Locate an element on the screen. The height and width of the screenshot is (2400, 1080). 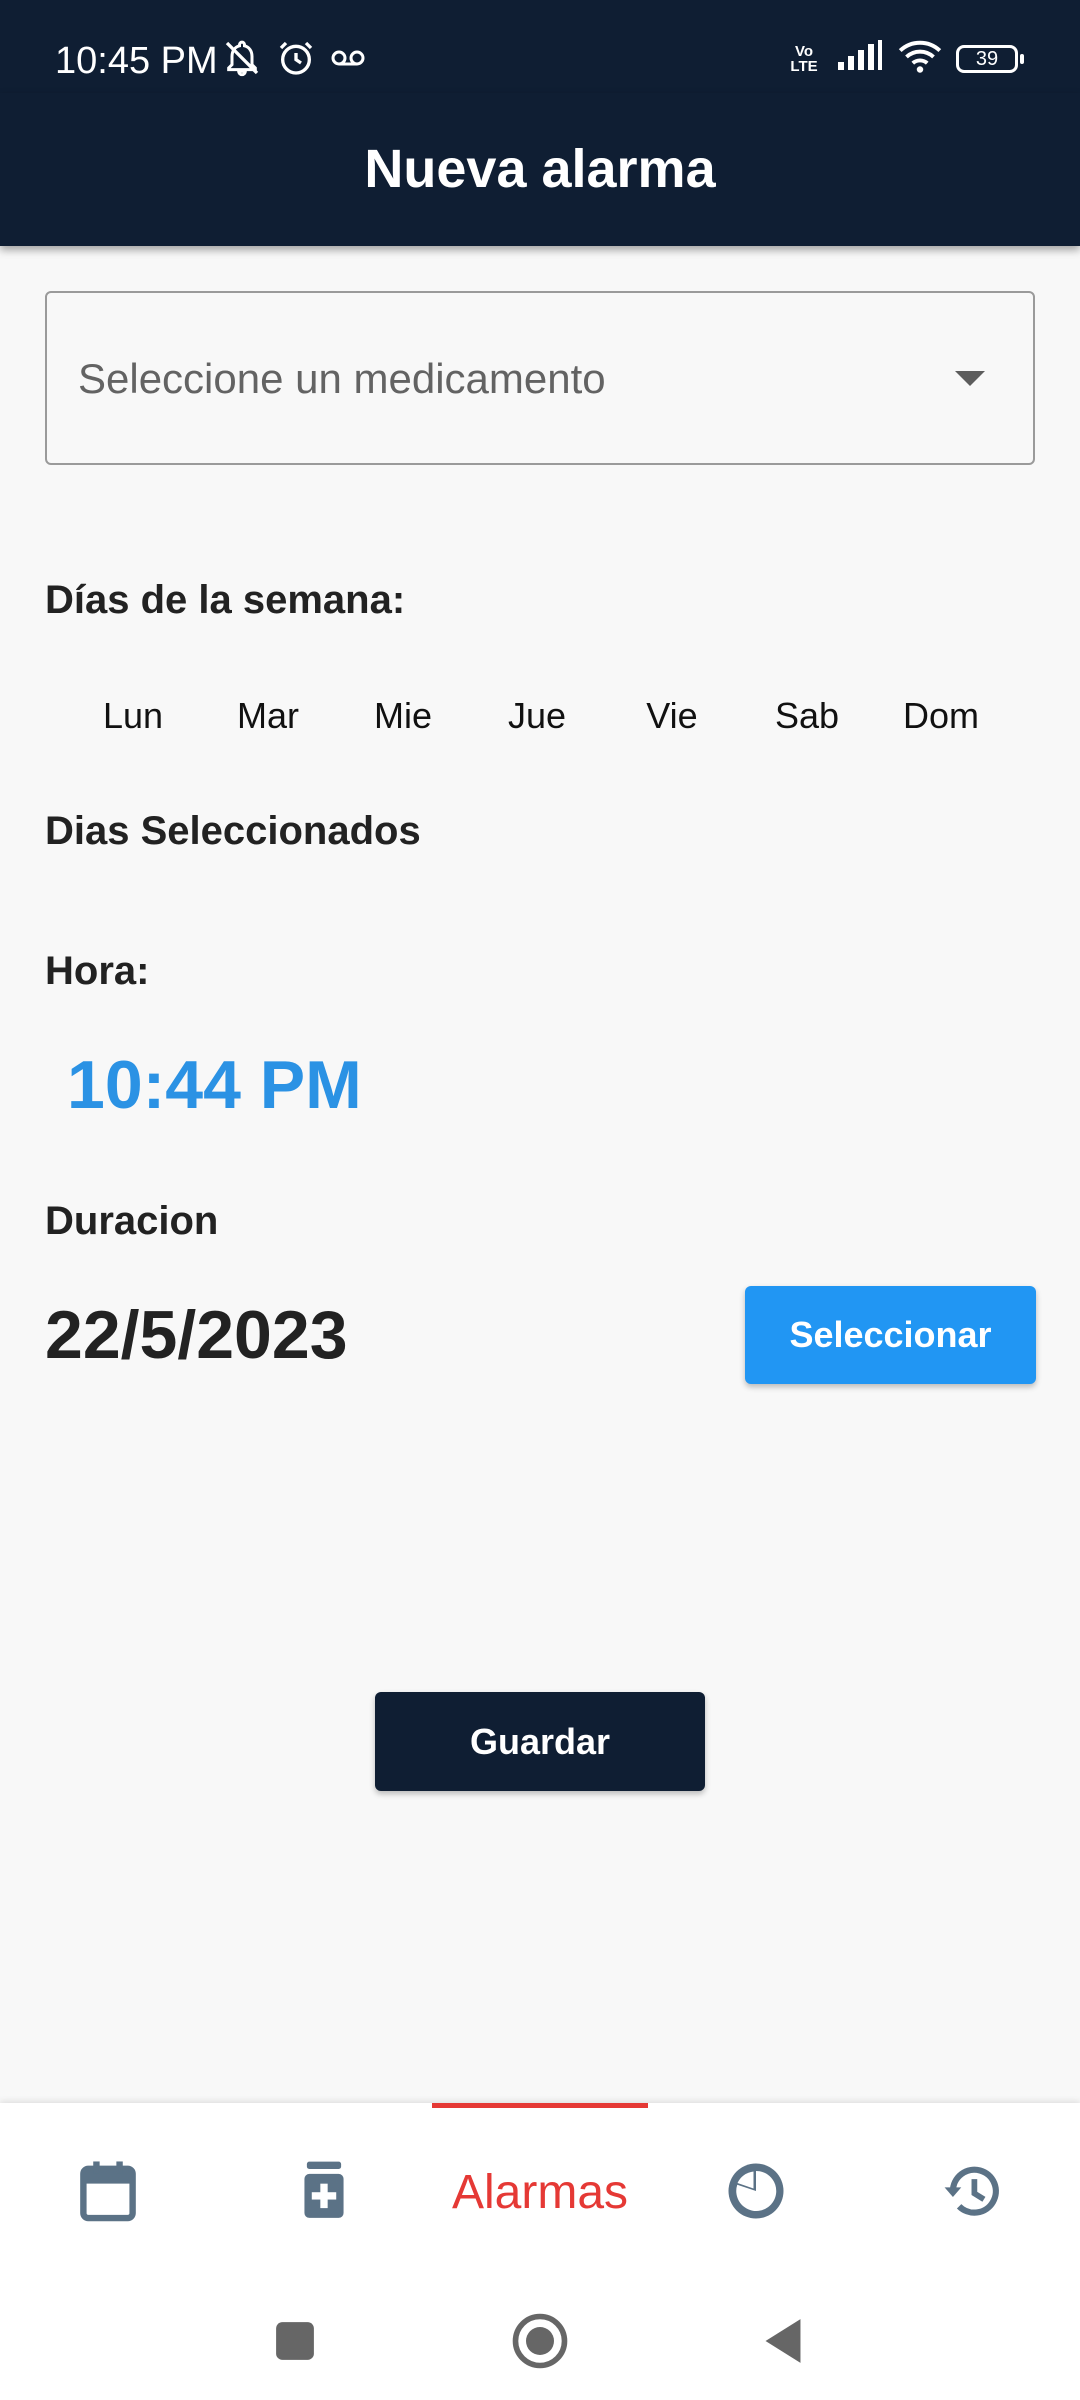
volte-indicator: Vo LTE is located at coordinates (804, 58).